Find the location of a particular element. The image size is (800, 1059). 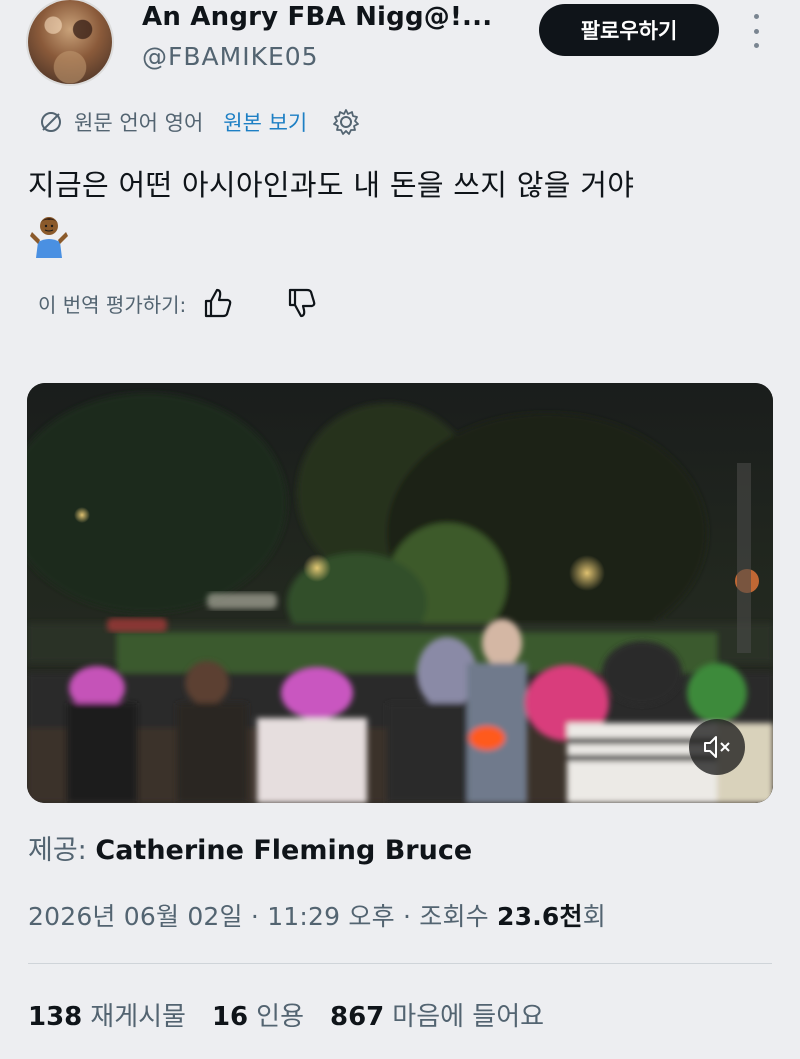

thumbs-up-icon is located at coordinates (217, 303).